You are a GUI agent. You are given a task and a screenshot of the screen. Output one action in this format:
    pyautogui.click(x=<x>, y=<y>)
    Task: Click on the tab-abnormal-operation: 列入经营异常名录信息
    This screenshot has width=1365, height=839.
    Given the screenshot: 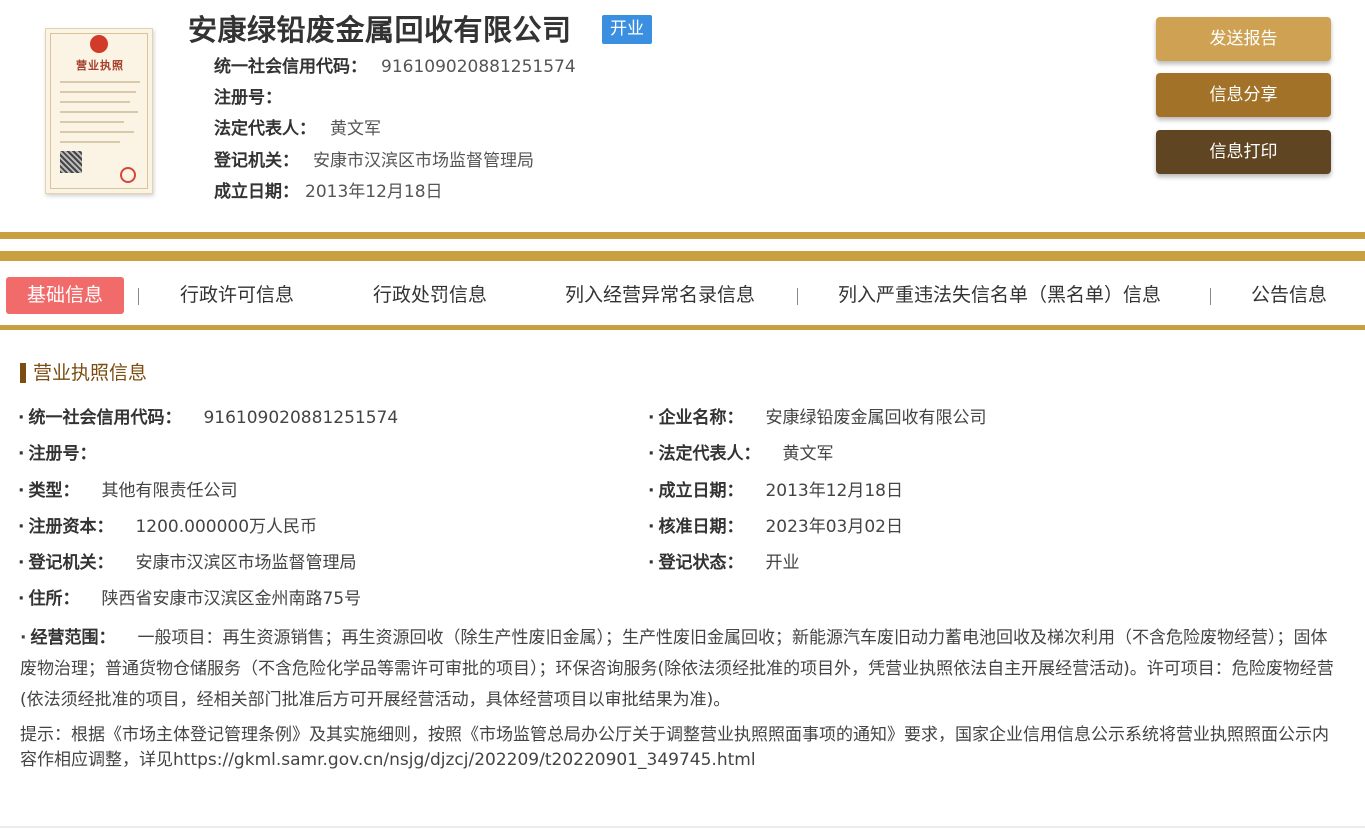 What is the action you would take?
    pyautogui.click(x=660, y=295)
    